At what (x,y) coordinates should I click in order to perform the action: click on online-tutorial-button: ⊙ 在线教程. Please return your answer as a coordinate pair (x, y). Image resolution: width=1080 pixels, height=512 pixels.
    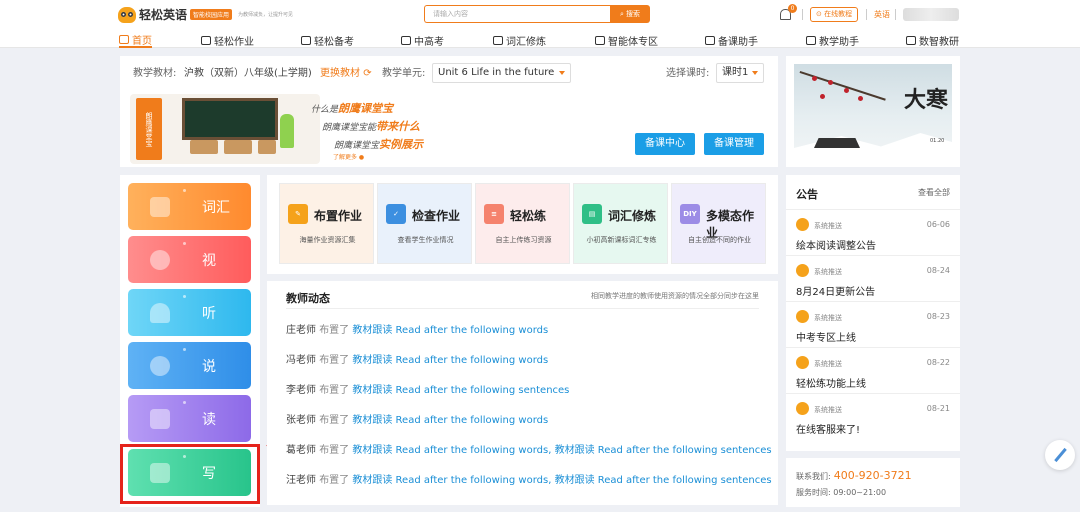
    Looking at the image, I should click on (834, 14).